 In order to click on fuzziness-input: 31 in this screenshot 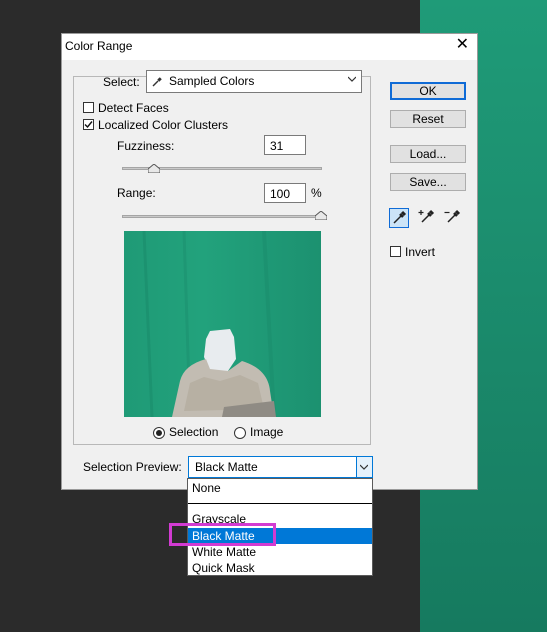, I will do `click(285, 145)`.